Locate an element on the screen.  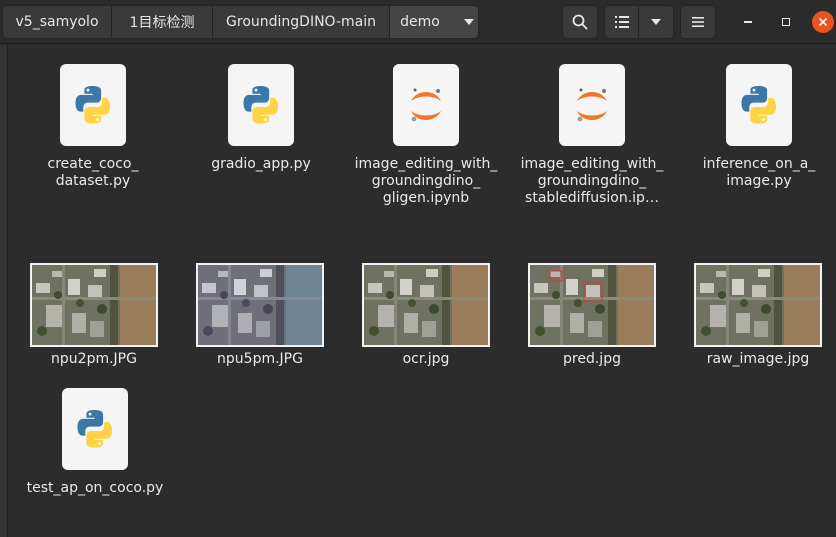
file-item: test_ap_on_coco.py is located at coordinates (95, 442).